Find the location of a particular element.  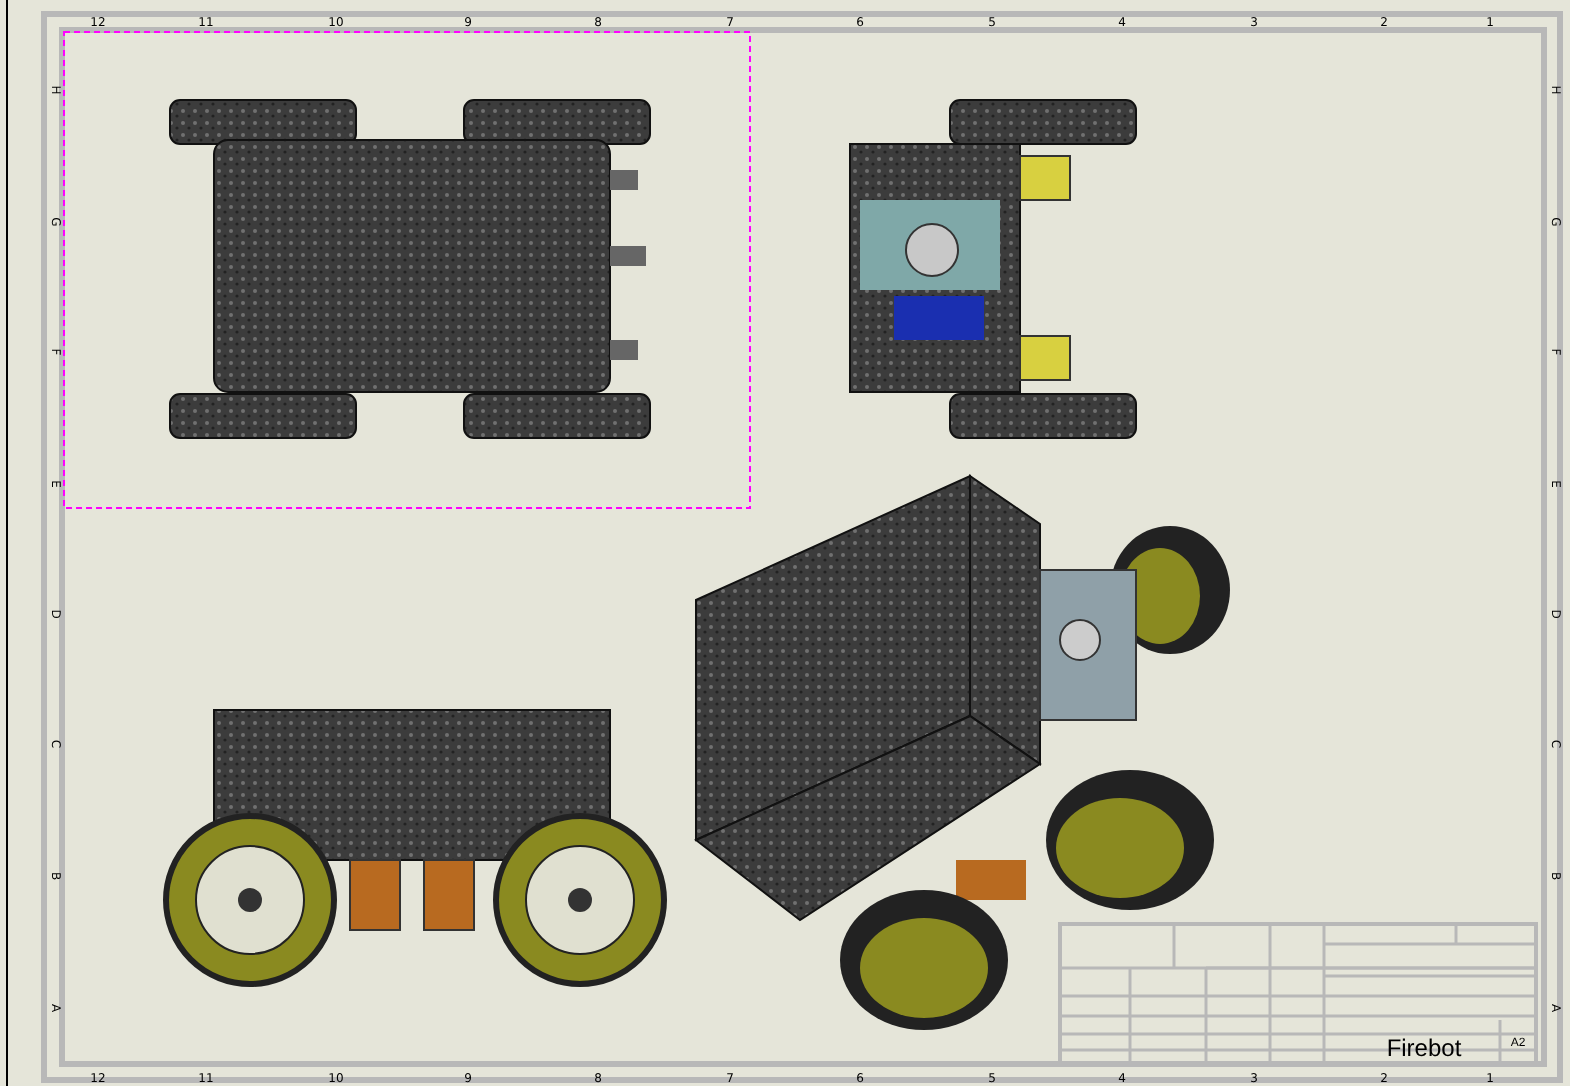

robot-side-view-drawing is located at coordinates (993, 269).